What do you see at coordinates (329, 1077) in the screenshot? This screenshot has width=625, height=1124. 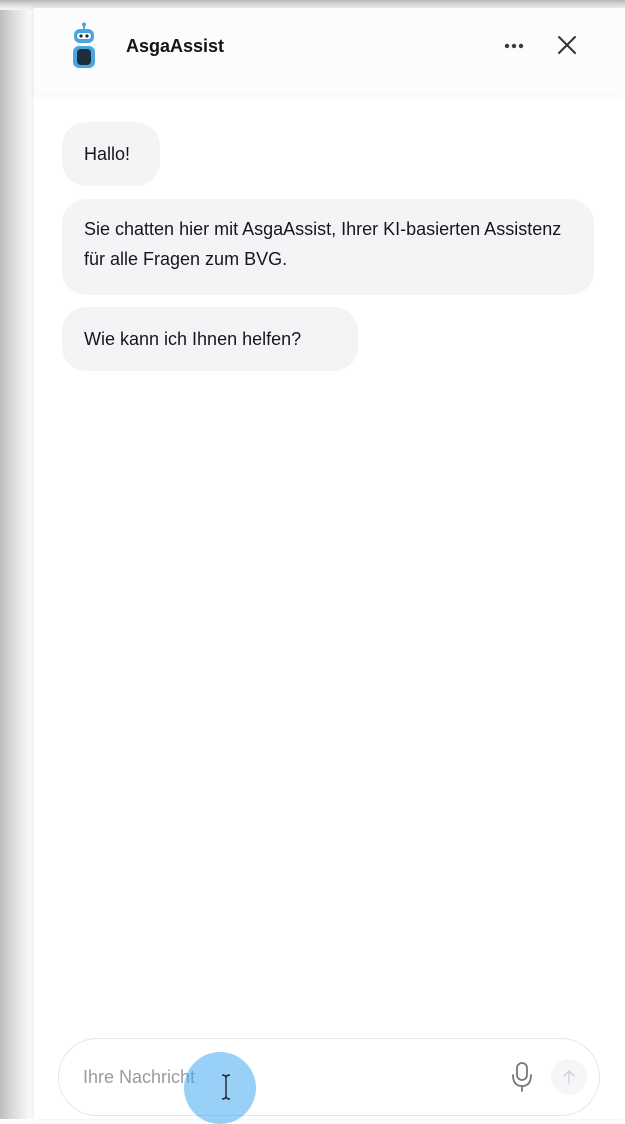 I see `message-input: Ihre Nachricht` at bounding box center [329, 1077].